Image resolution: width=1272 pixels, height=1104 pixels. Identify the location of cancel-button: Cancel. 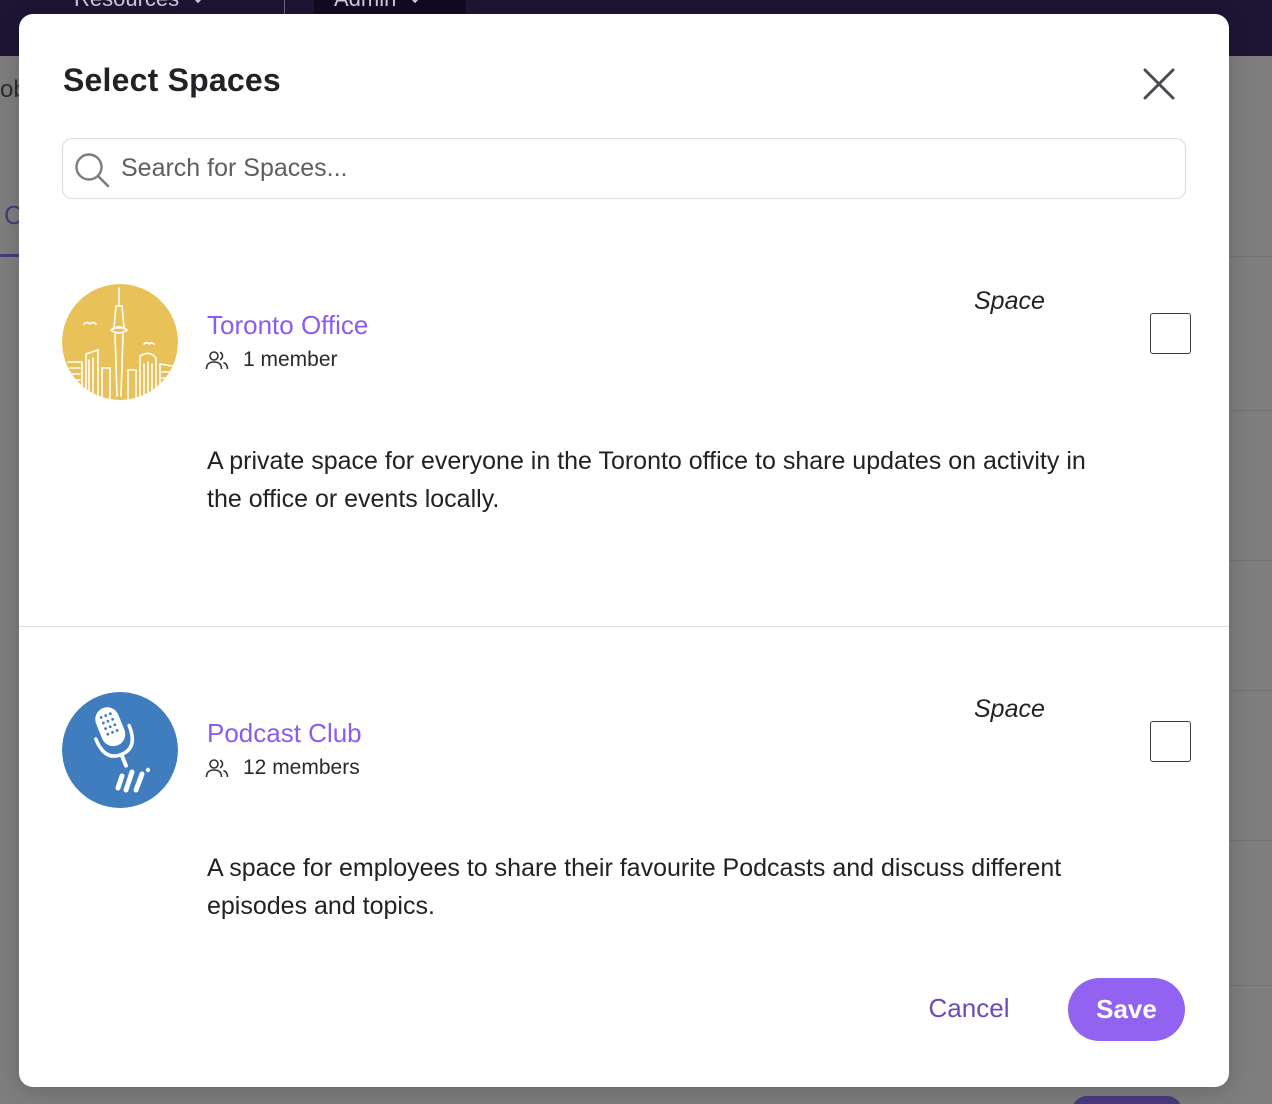
(969, 1008).